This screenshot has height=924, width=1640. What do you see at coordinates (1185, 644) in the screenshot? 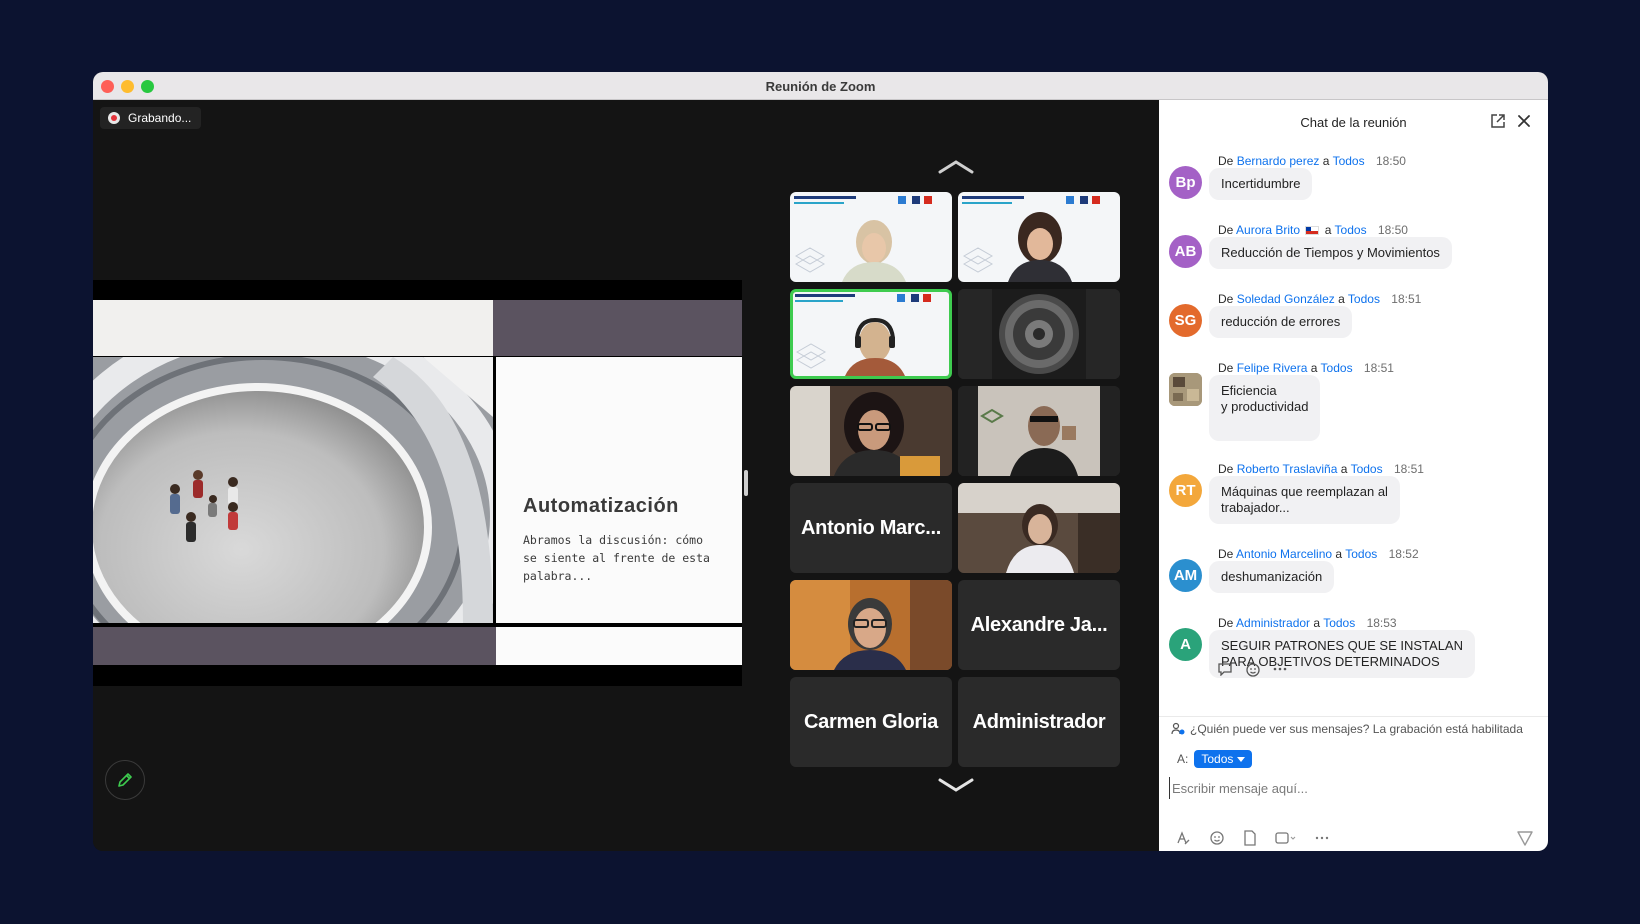
I see `avatar: A` at bounding box center [1185, 644].